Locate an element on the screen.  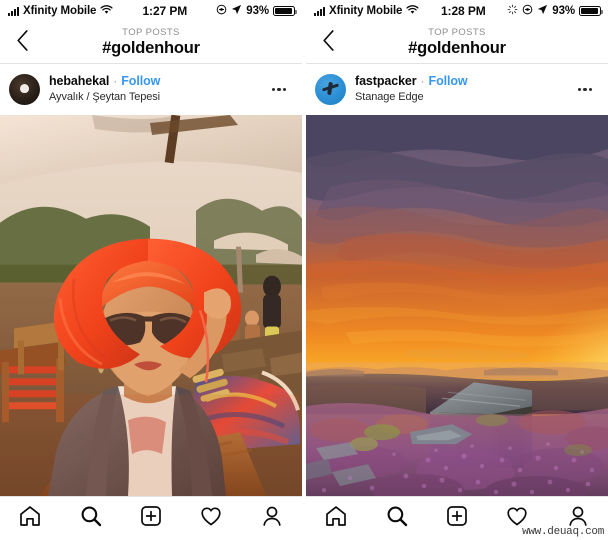
status-bar: Xfinity Mobile 1:28 PM 93% is located at coordinates (457, 11).